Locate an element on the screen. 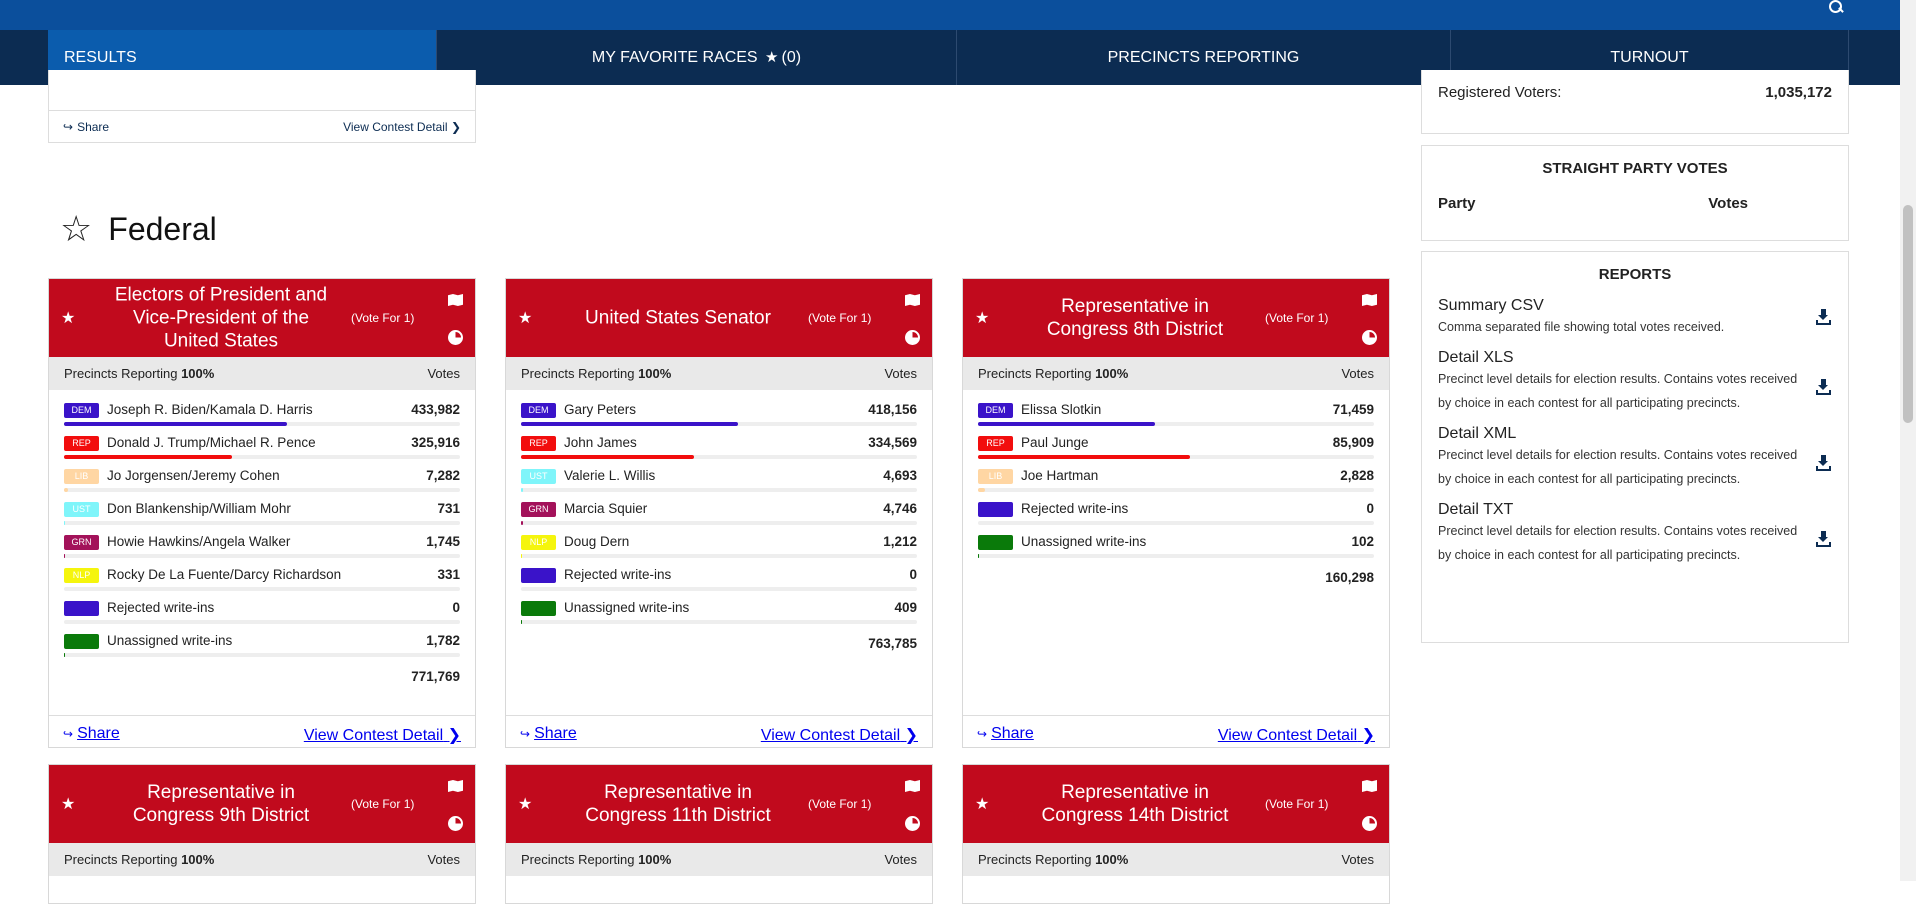 The width and height of the screenshot is (1916, 904). party-badge: NLP is located at coordinates (538, 542).